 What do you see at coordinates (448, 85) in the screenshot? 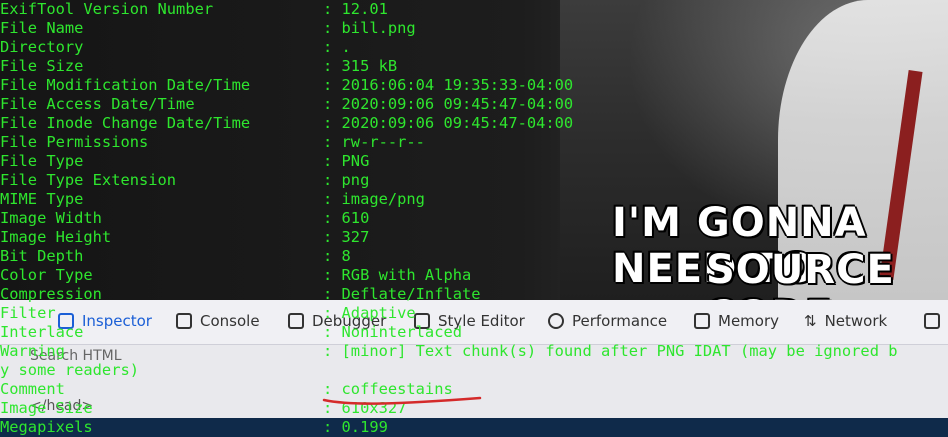
I see `terminal-row-value: : 2016:06:04 19:35:33-04:00` at bounding box center [448, 85].